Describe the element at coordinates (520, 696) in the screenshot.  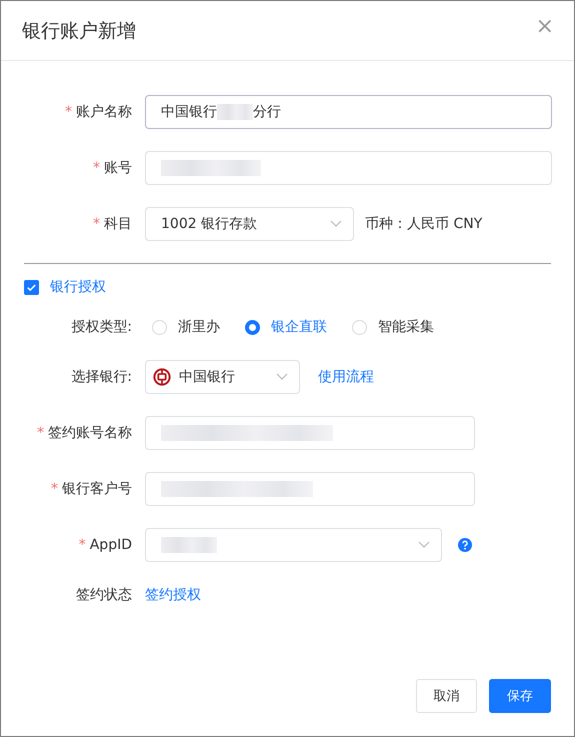
I see `save-button: 保存` at that location.